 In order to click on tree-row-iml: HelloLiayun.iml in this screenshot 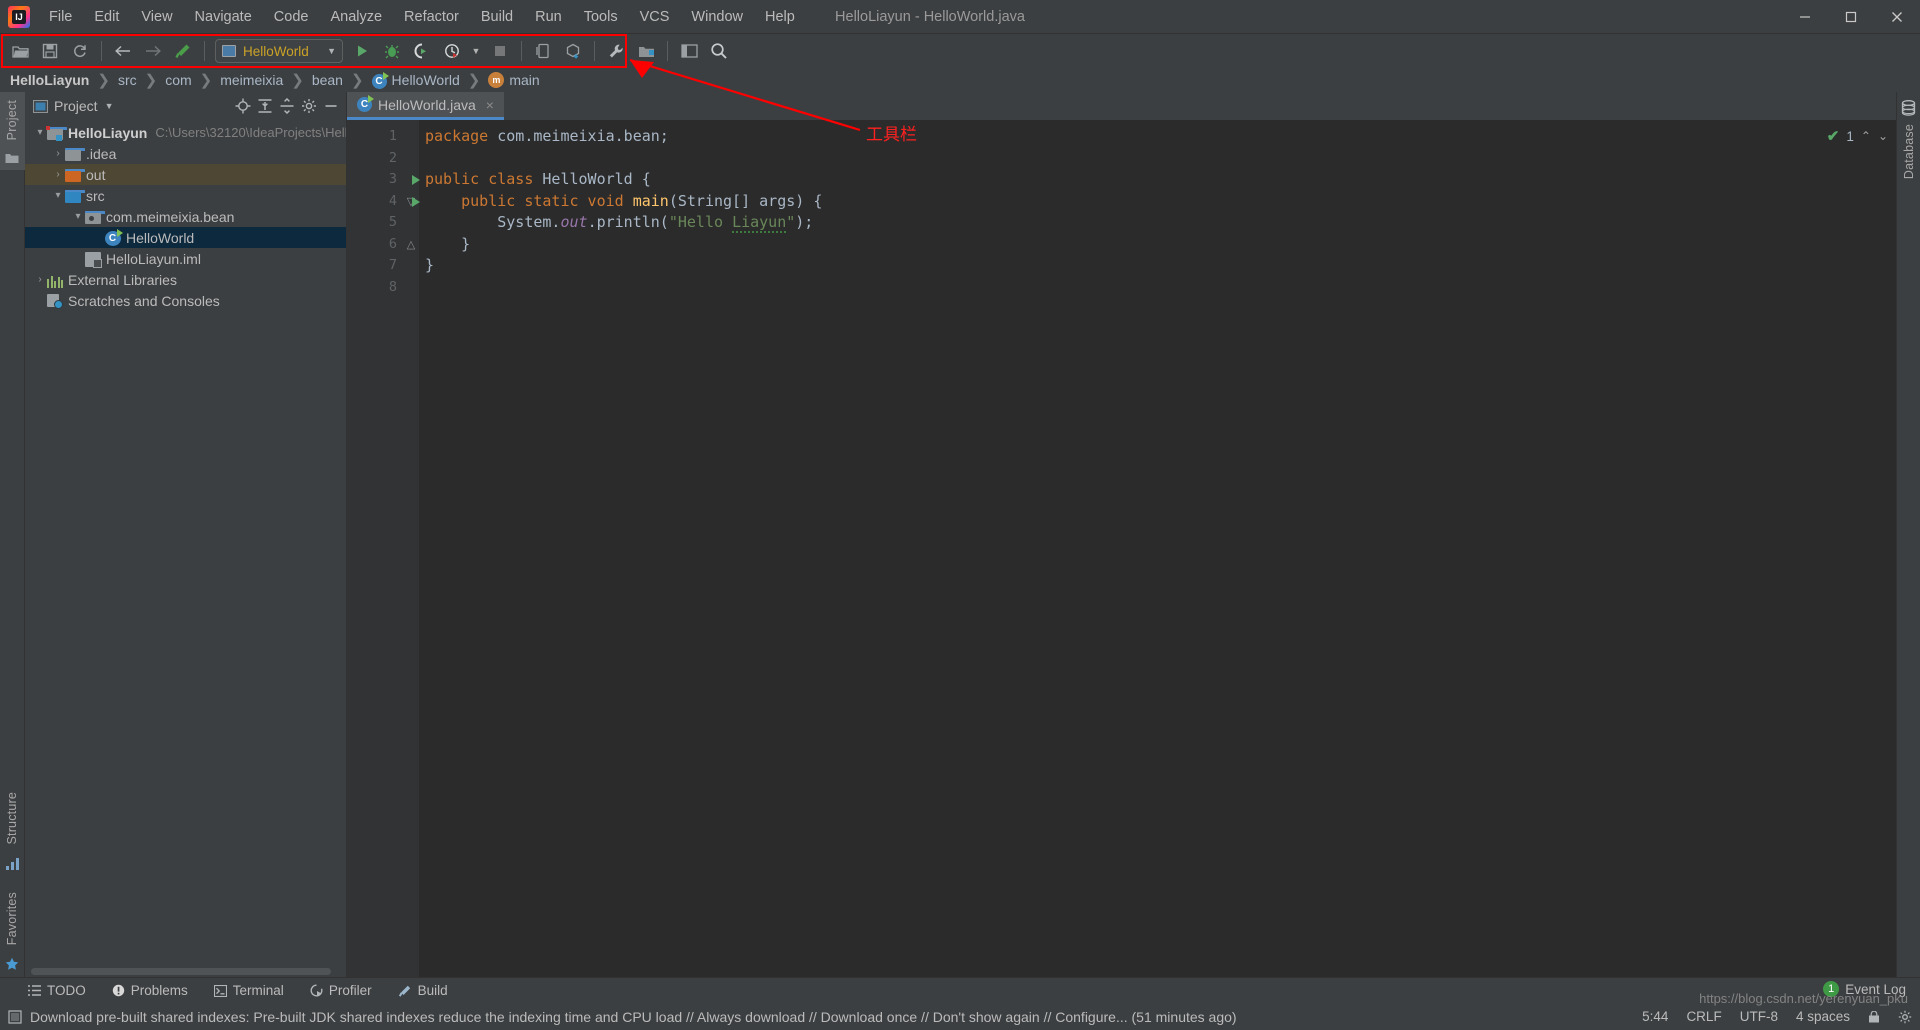, I will do `click(185, 258)`.